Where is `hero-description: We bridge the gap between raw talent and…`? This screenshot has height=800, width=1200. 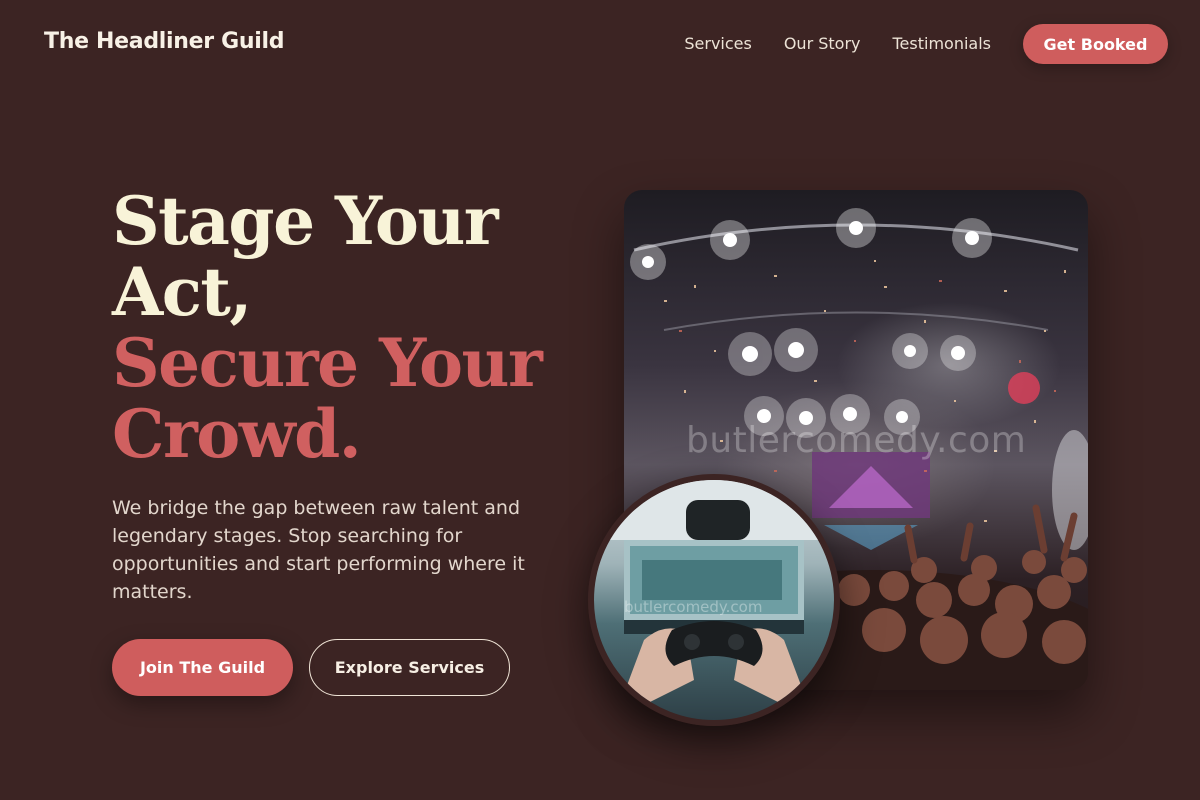
hero-description: We bridge the gap between raw talent and… is located at coordinates (318, 550).